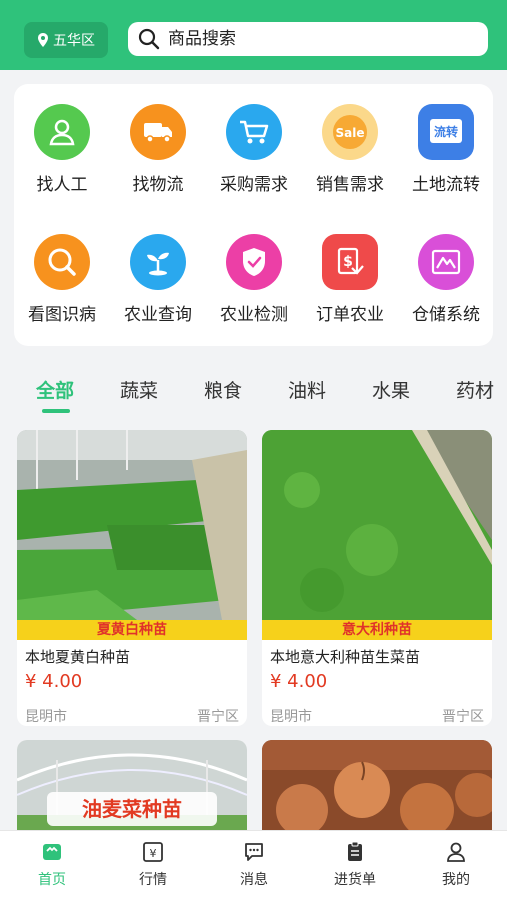  I want to click on grid-item-label: 销售需求, so click(350, 185).